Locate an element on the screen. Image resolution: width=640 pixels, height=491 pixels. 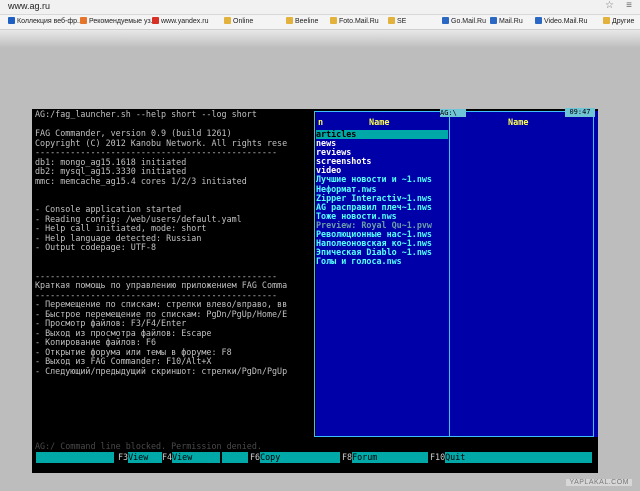
fkey-f4-num: F4 is located at coordinates (167, 457).